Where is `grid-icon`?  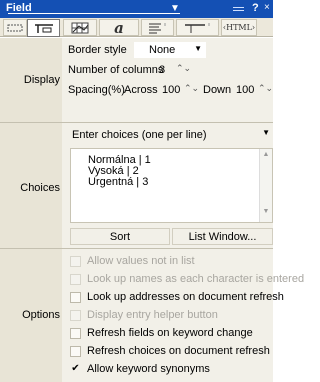 grid-icon is located at coordinates (80, 27).